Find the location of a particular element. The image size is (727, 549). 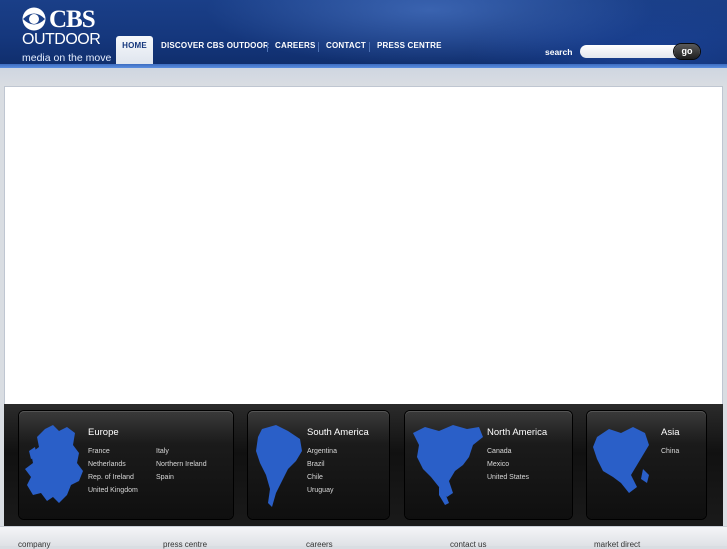

cbs-eye-icon is located at coordinates (34, 19).